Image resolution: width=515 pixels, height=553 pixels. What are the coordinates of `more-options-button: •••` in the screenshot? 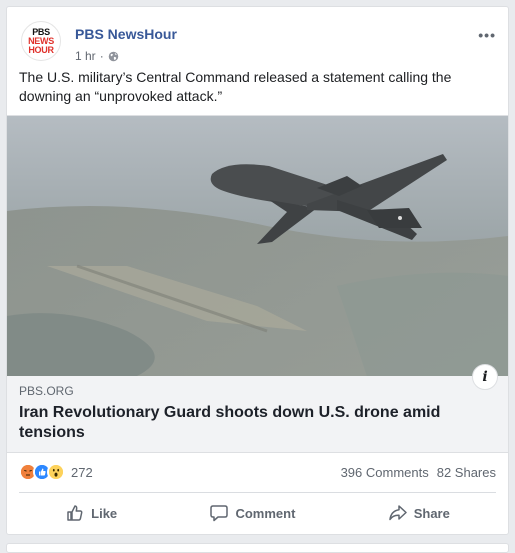 It's located at (487, 35).